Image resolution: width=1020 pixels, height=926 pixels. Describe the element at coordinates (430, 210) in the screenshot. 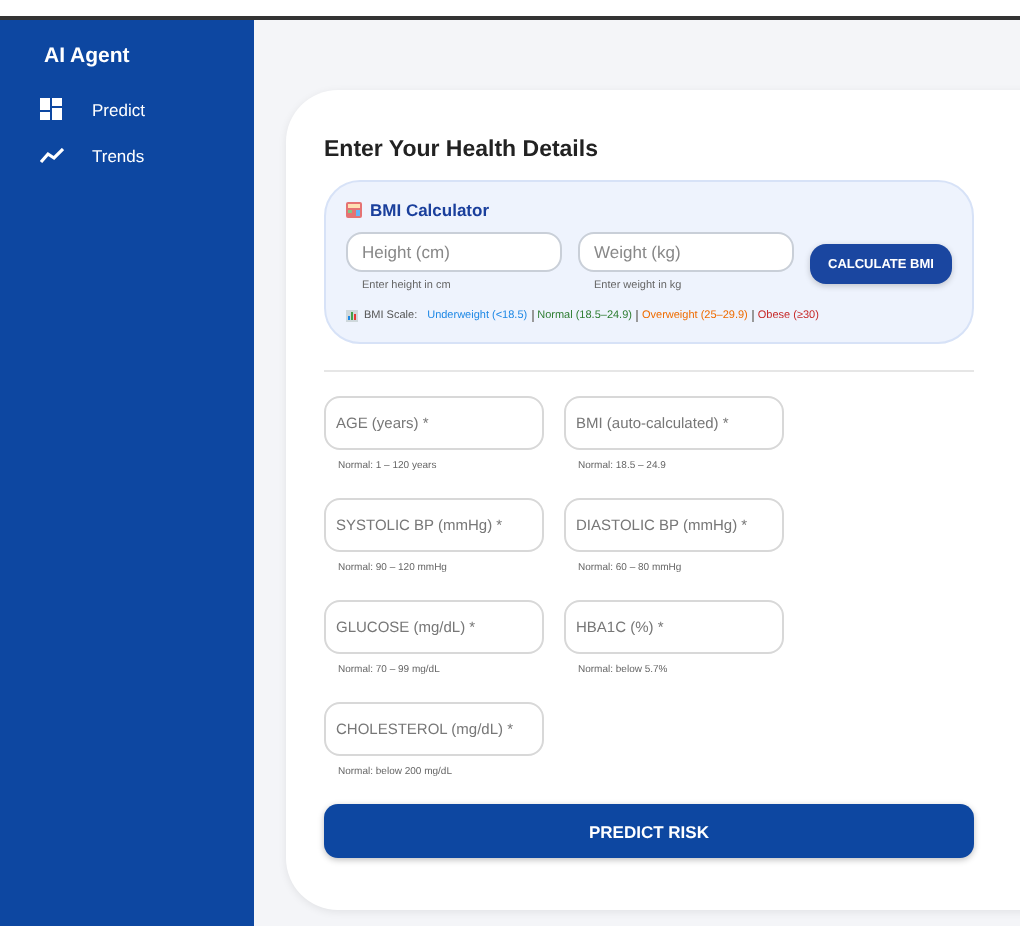

I see `bmi-title: BMI Calculator` at that location.